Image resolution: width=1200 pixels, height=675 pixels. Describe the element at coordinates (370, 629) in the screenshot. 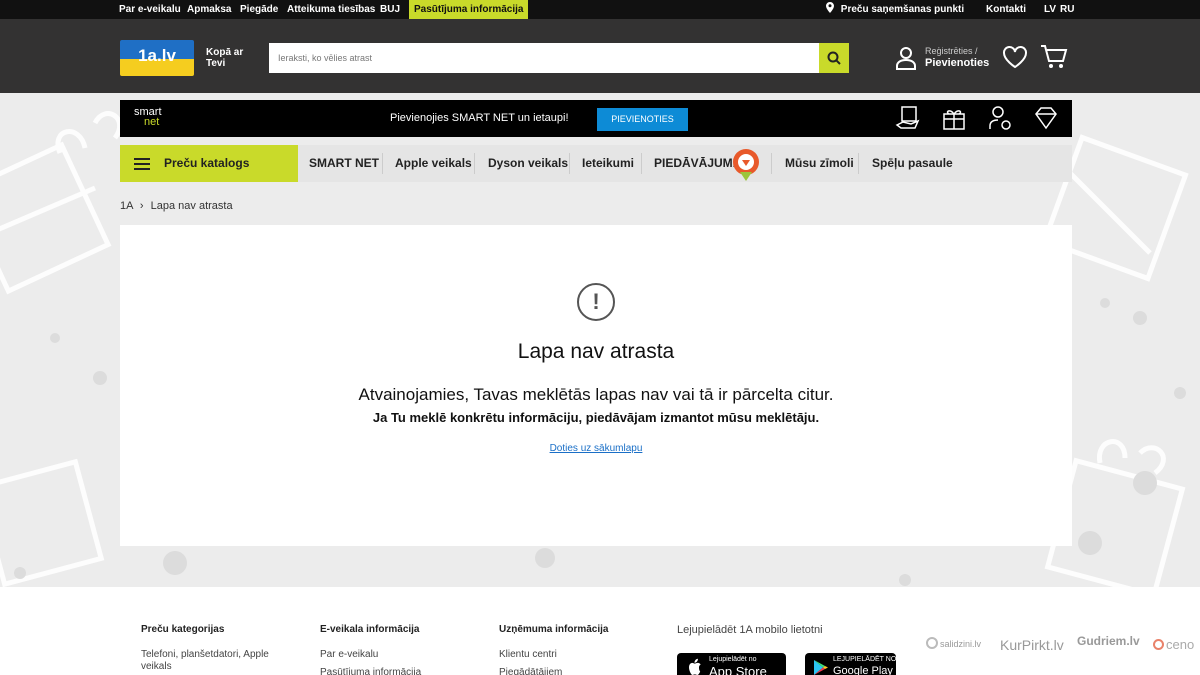

I see `footer-col-title: E-veikala informācija` at that location.